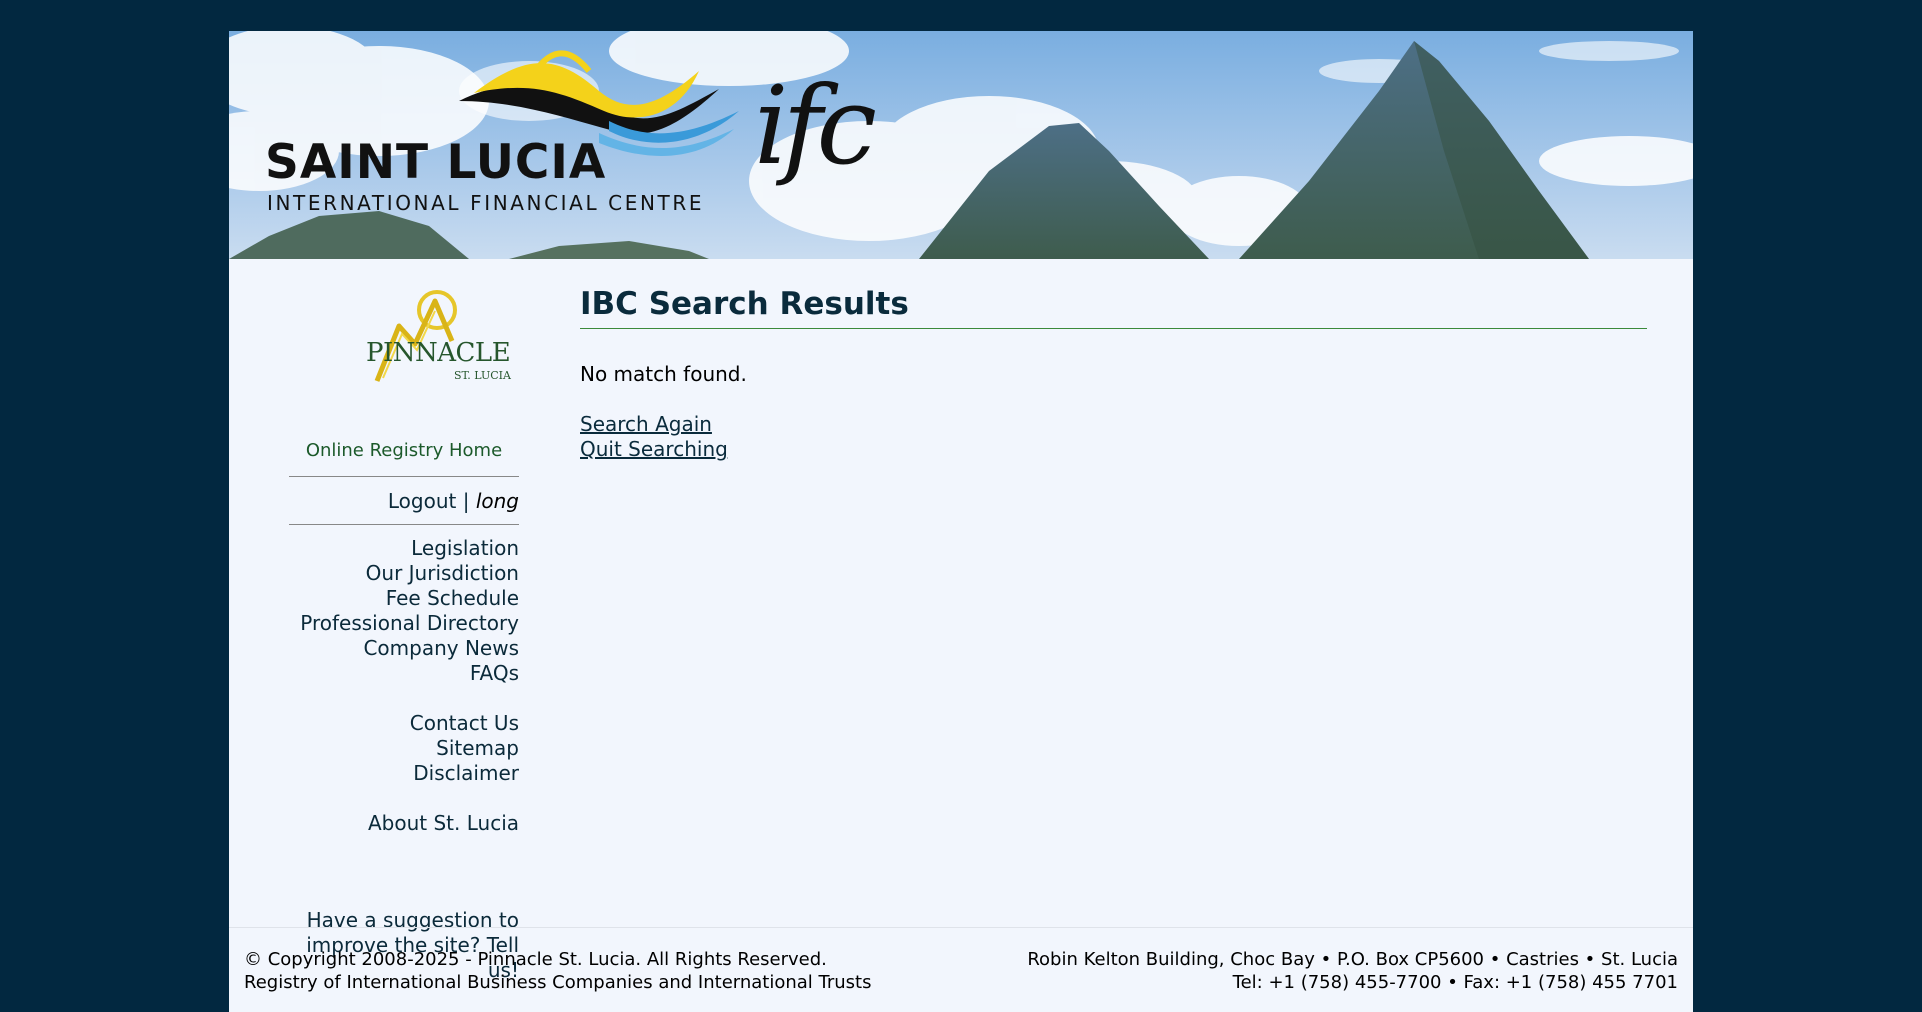  I want to click on online-registry-home-link: Online Registry Home, so click(404, 450).